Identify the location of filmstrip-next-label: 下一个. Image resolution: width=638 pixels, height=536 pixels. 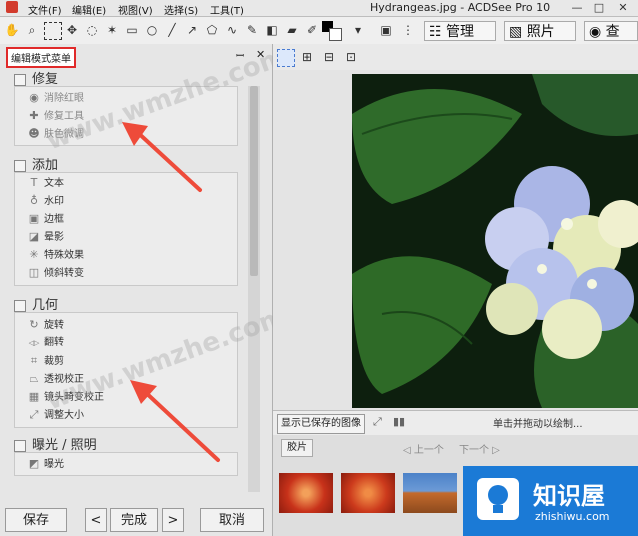
(474, 450).